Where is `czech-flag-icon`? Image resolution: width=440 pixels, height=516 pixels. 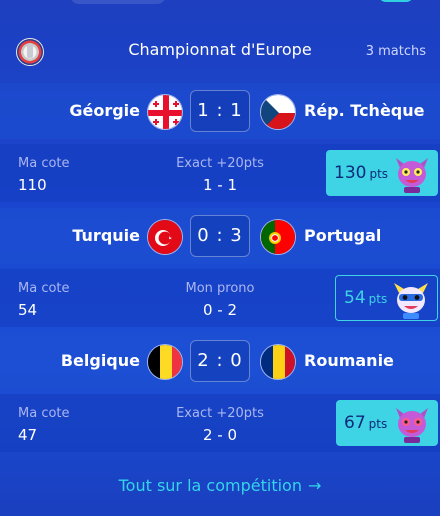 czech-flag-icon is located at coordinates (278, 112).